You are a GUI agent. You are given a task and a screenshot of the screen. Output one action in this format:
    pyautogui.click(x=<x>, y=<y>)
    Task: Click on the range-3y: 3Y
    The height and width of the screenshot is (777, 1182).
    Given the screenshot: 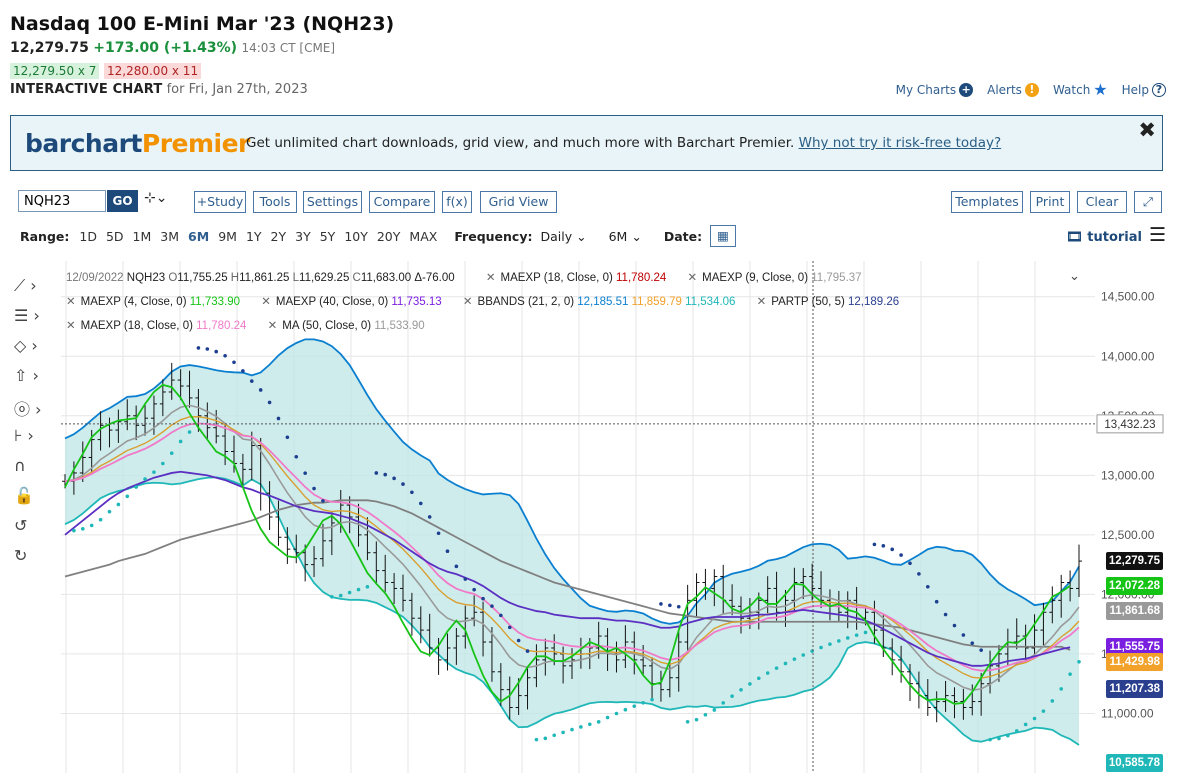 What is the action you would take?
    pyautogui.click(x=303, y=236)
    